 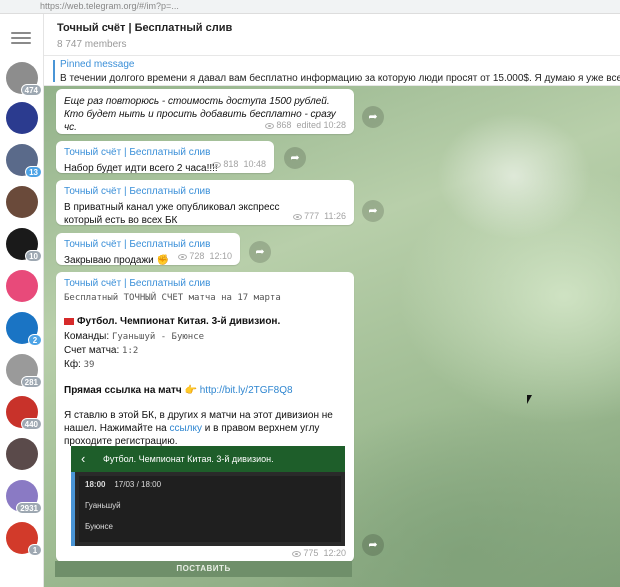 I want to click on views-count: 777, so click(x=312, y=216).